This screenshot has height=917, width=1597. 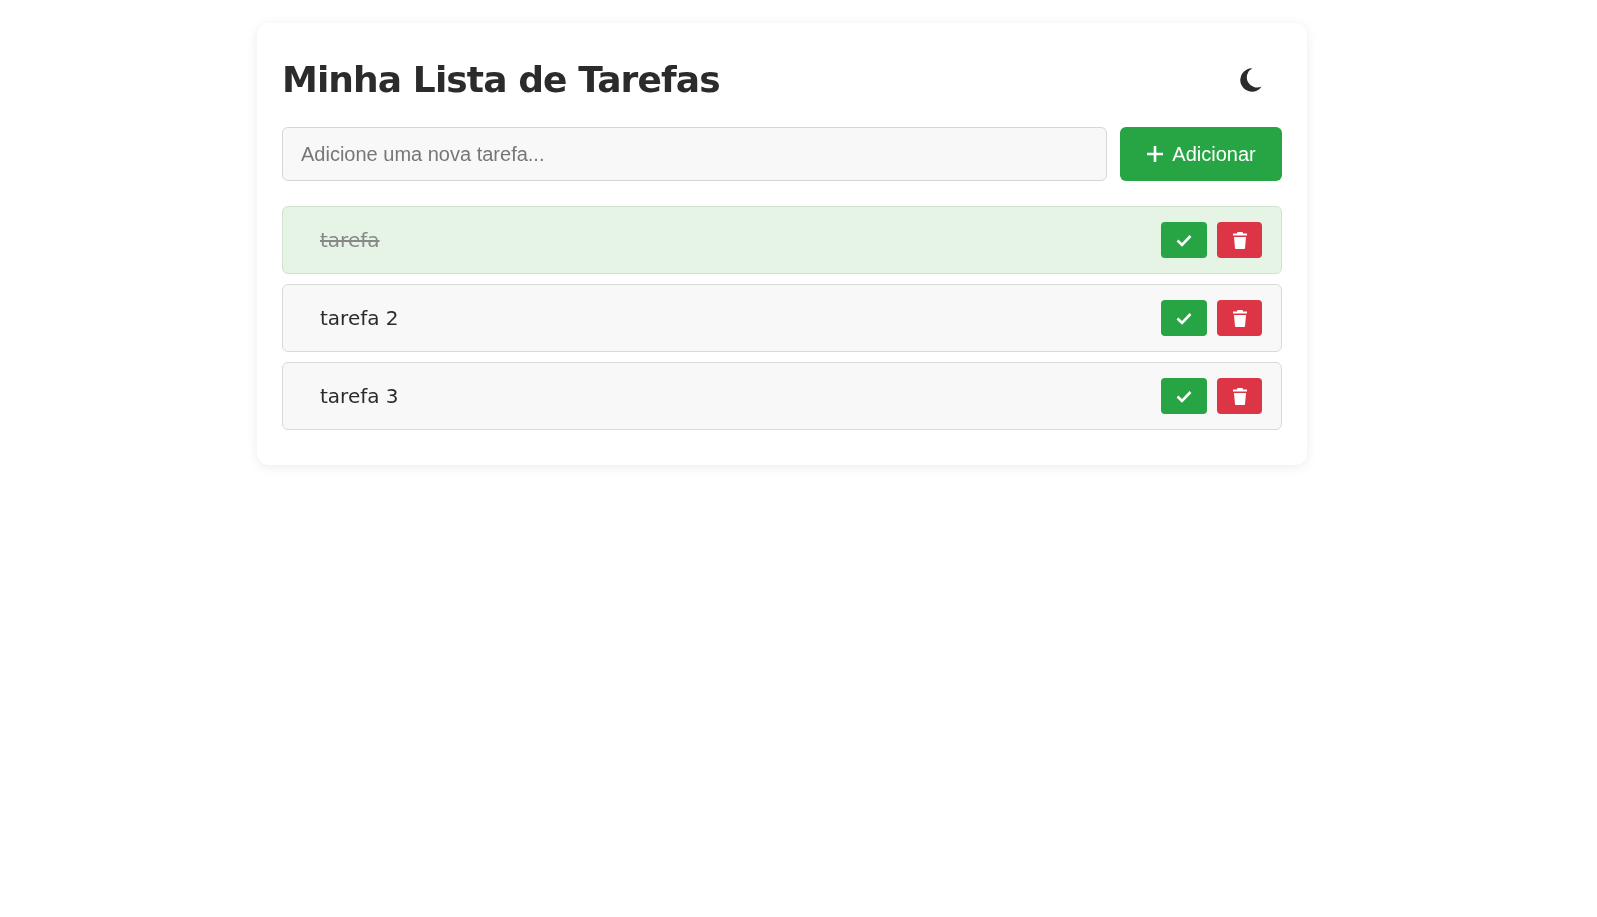 I want to click on add-button: Adicionar, so click(x=1201, y=154).